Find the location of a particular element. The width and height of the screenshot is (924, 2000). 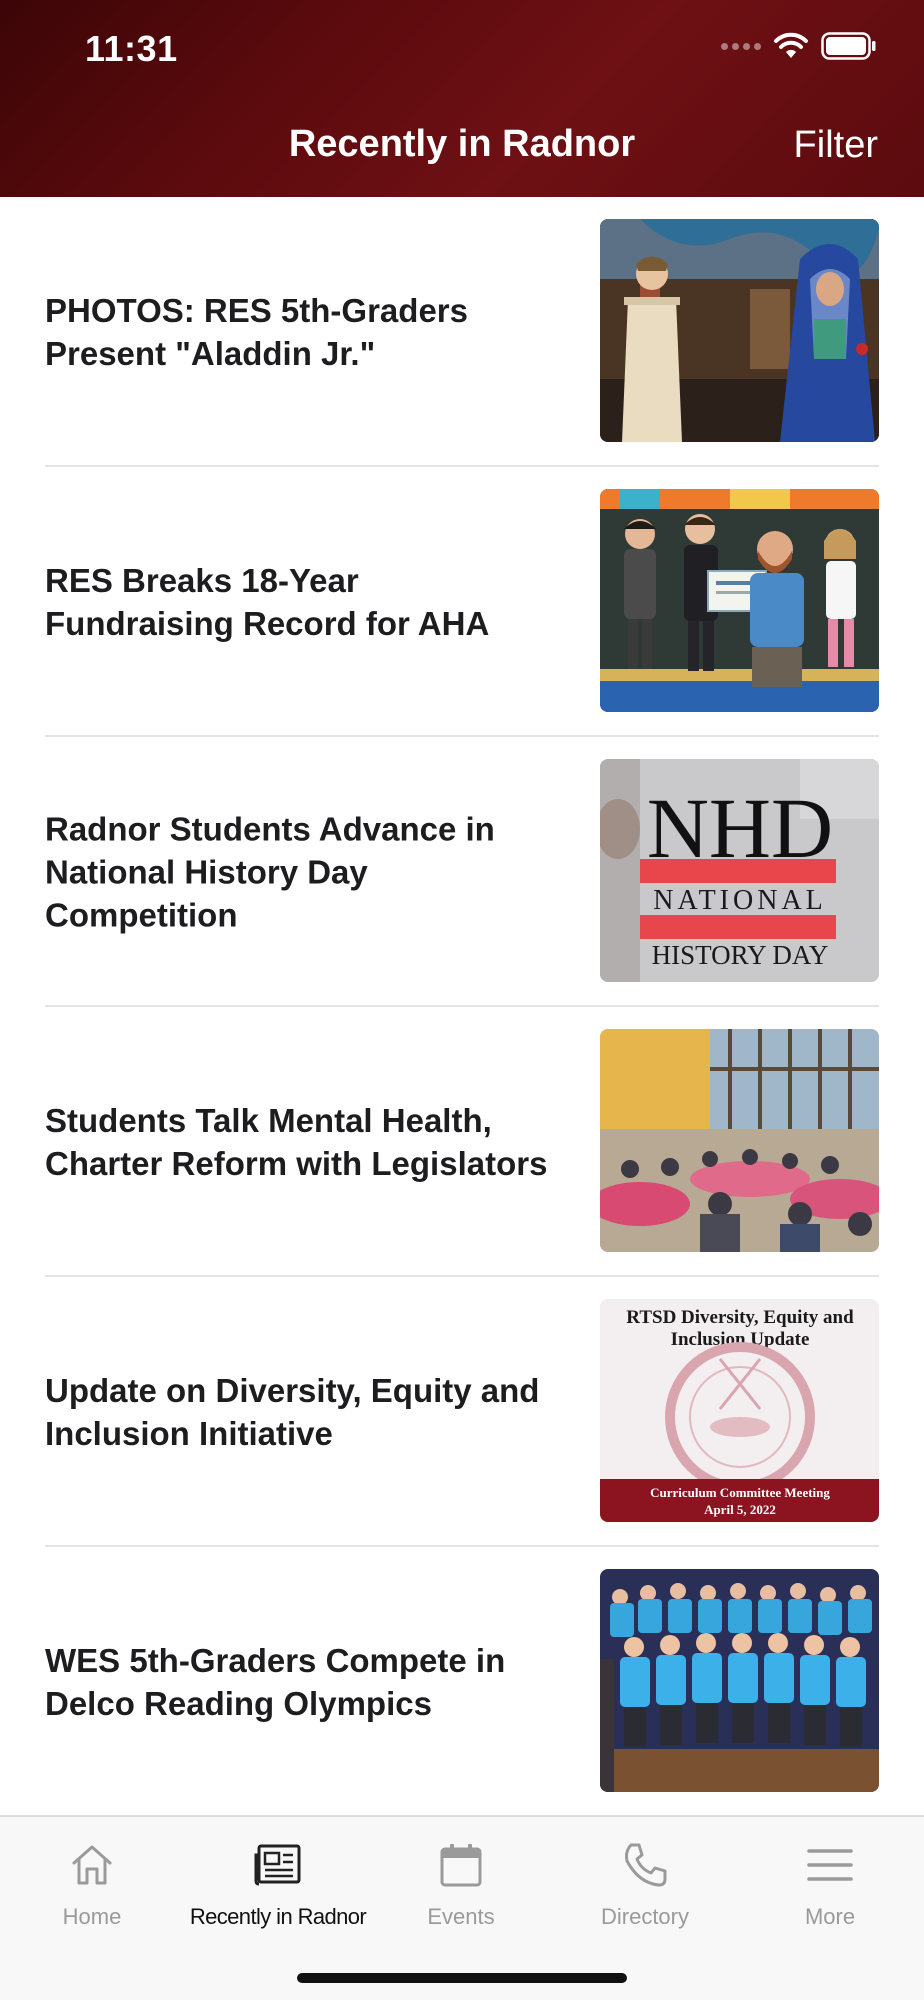

status-icons is located at coordinates (799, 46).